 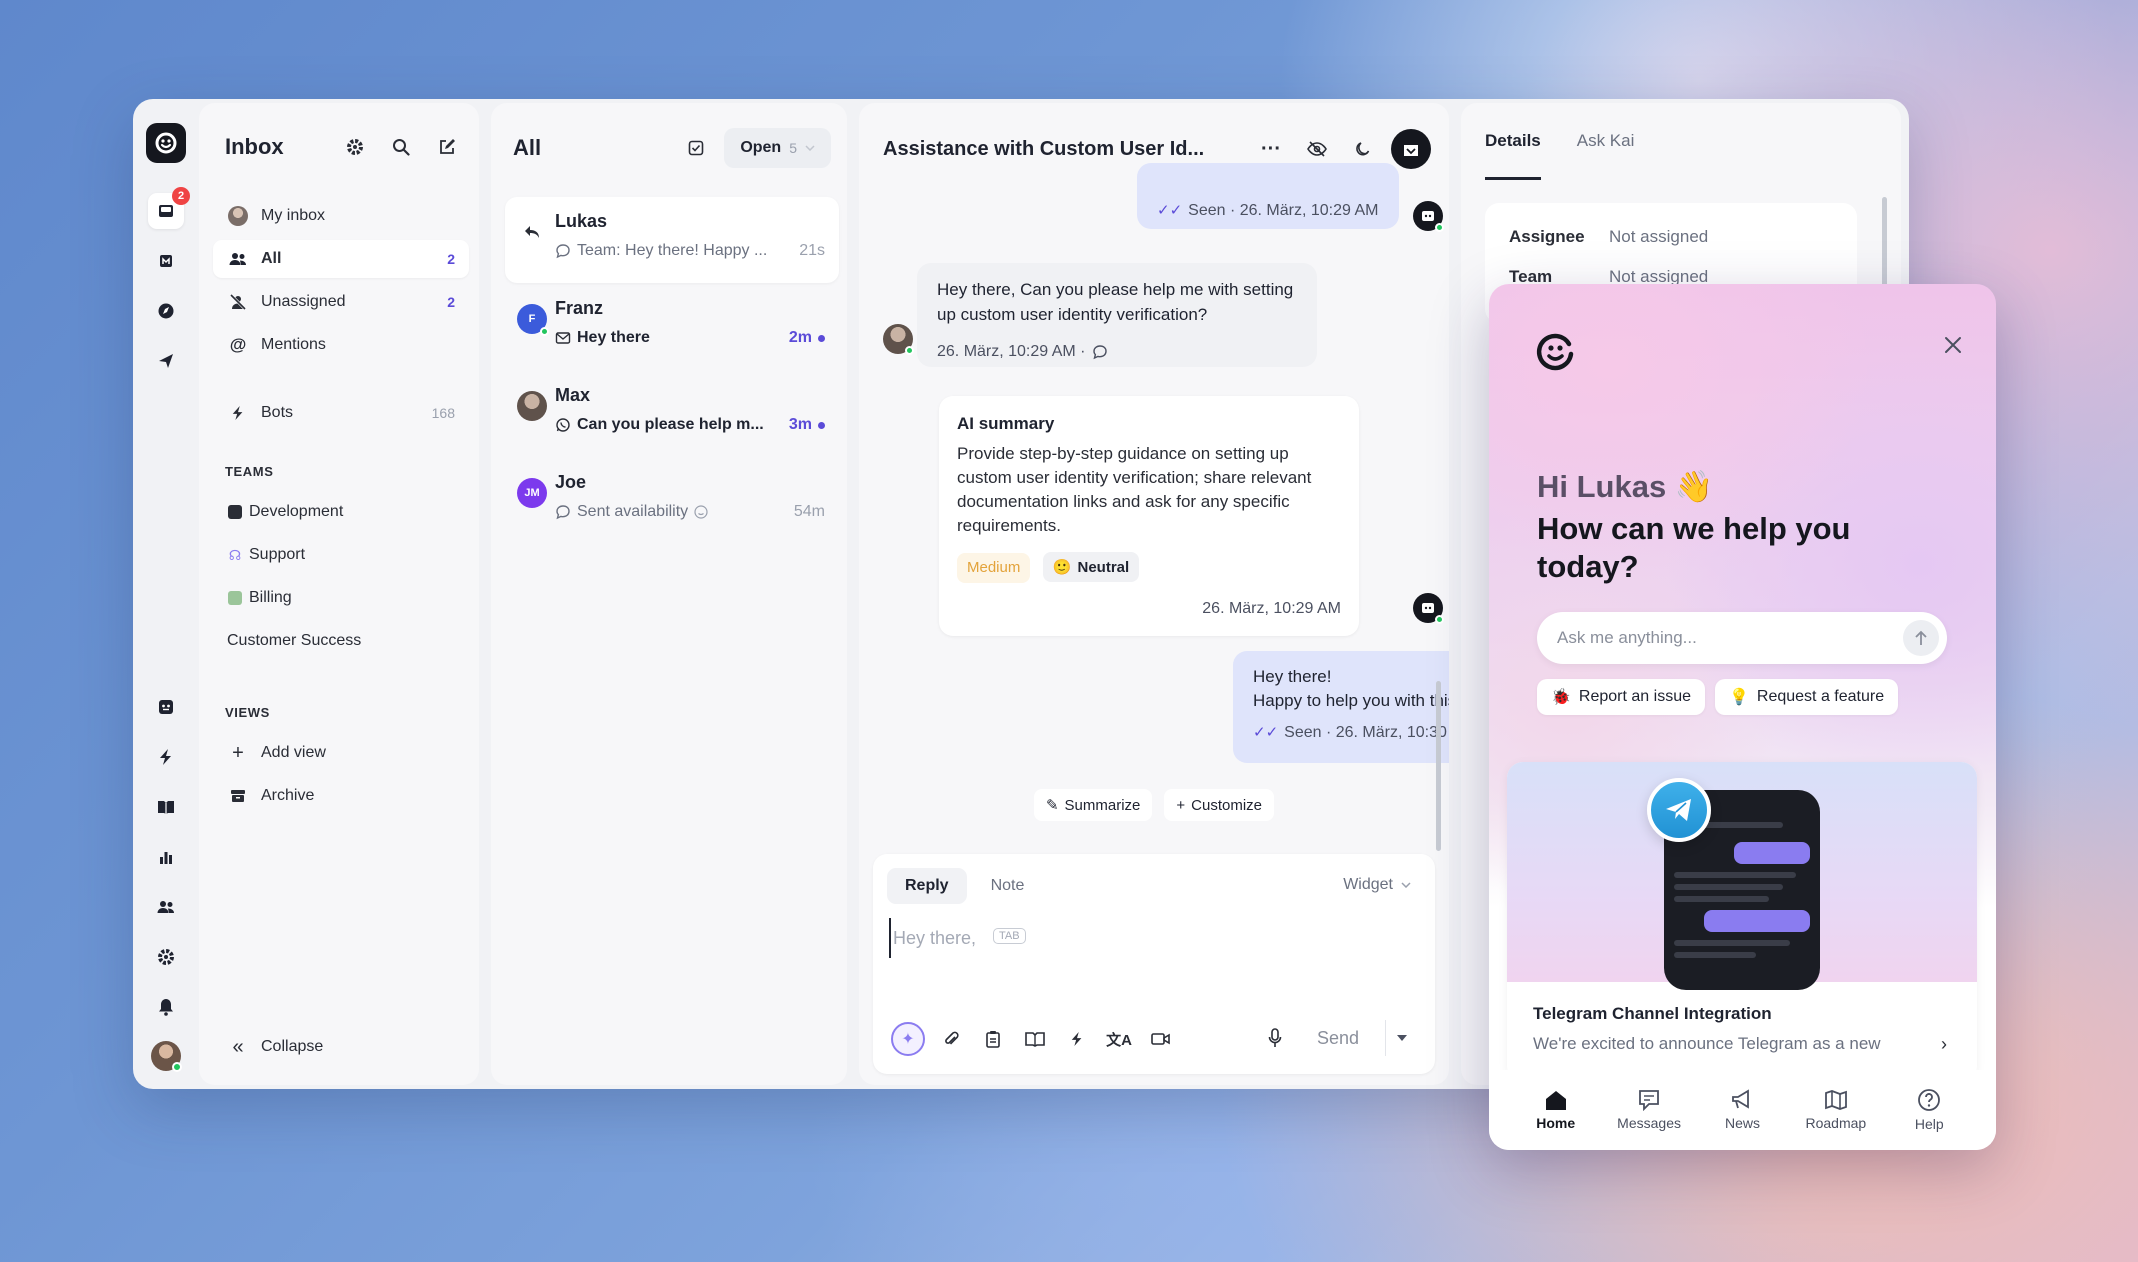 I want to click on archive-icon, so click(x=238, y=796).